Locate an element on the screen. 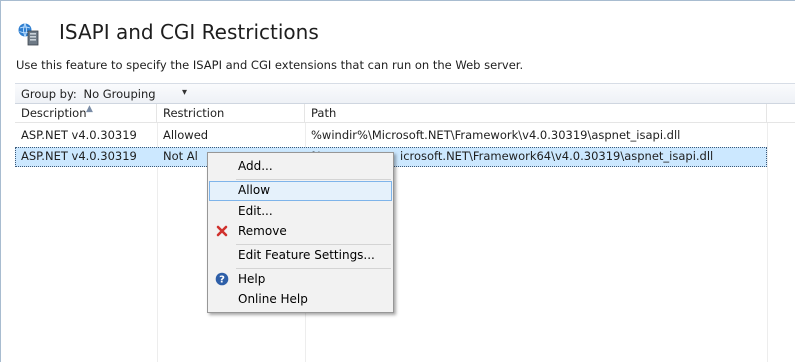 The image size is (796, 363). row-restriction: Not Al is located at coordinates (180, 156).